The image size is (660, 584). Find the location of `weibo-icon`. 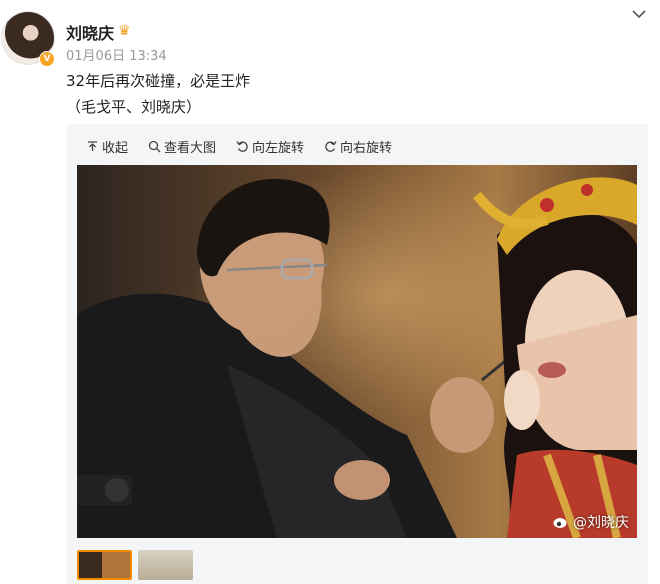

weibo-icon is located at coordinates (560, 523).